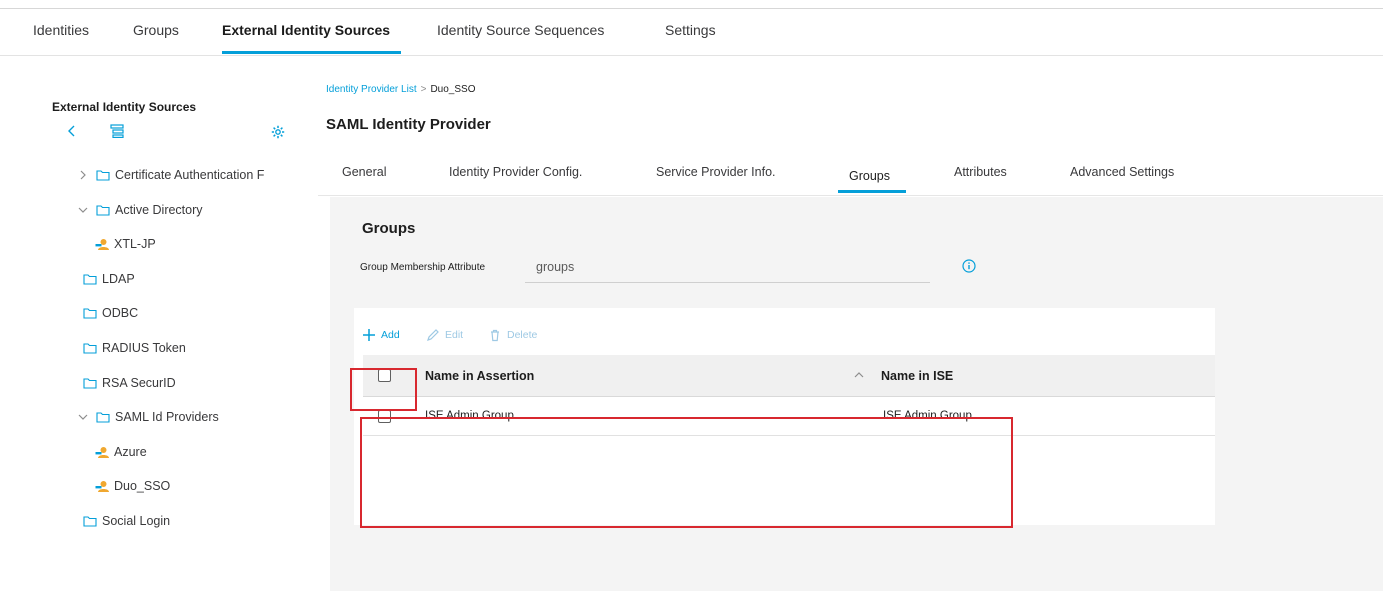 The image size is (1383, 591). I want to click on add-button: Add, so click(381, 335).